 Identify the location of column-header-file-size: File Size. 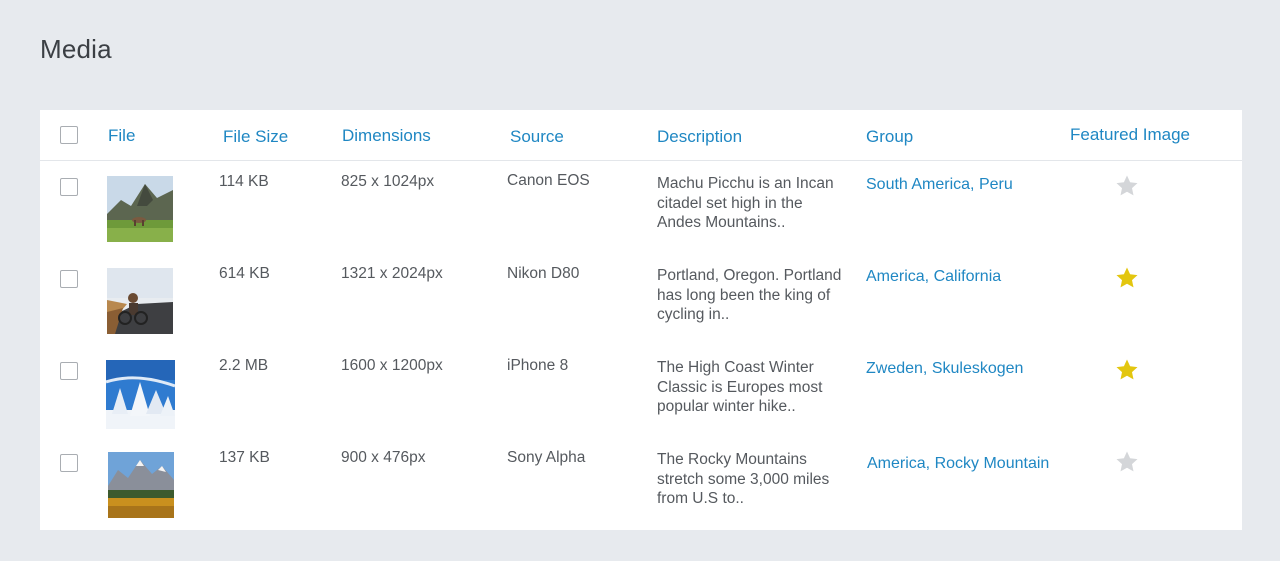
(255, 137).